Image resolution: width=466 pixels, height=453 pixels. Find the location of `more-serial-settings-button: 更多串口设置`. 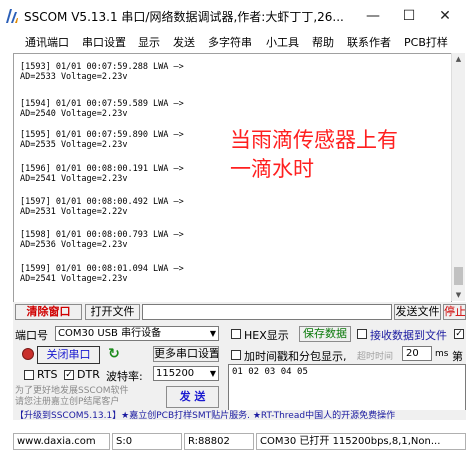

more-serial-settings-button: 更多串口设置 is located at coordinates (186, 354).